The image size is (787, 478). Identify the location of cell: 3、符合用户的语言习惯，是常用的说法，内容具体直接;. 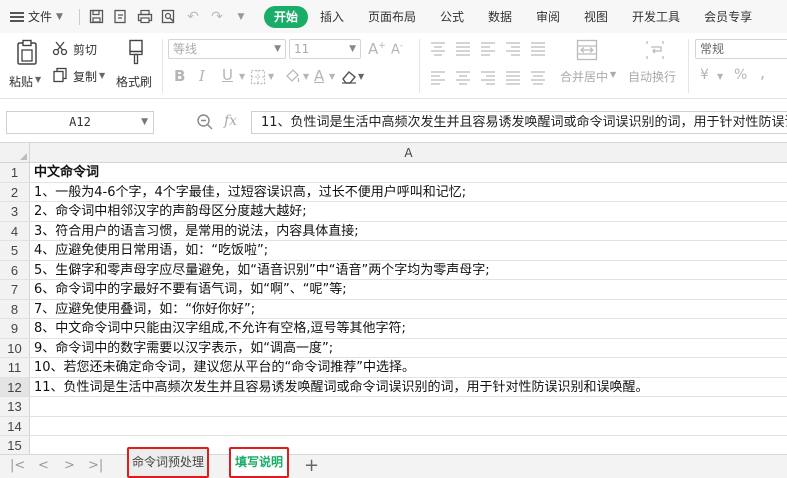
(408, 231).